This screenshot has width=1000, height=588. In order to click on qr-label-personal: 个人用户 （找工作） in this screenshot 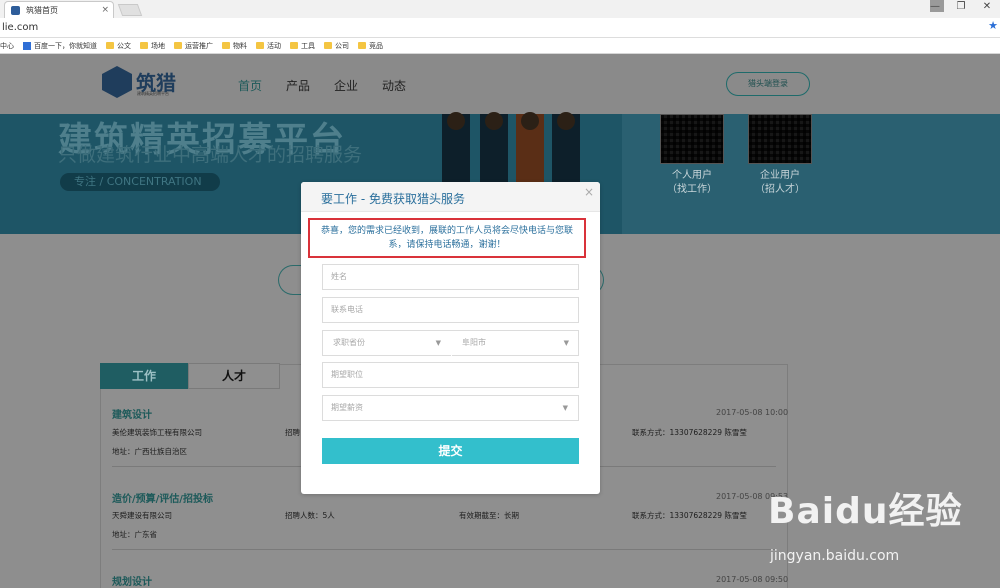, I will do `click(692, 182)`.